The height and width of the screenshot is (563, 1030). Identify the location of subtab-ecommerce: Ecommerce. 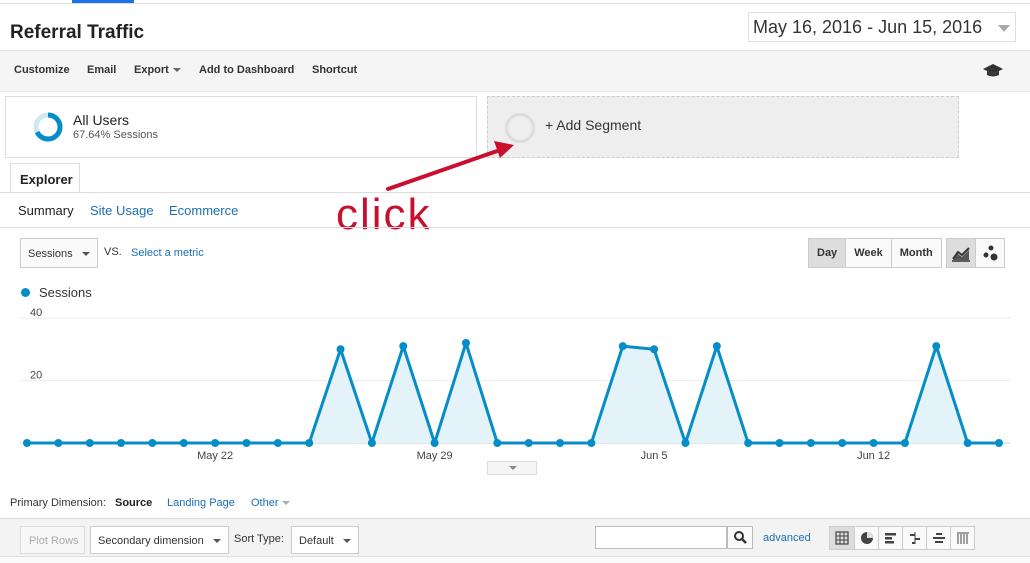
(203, 210).